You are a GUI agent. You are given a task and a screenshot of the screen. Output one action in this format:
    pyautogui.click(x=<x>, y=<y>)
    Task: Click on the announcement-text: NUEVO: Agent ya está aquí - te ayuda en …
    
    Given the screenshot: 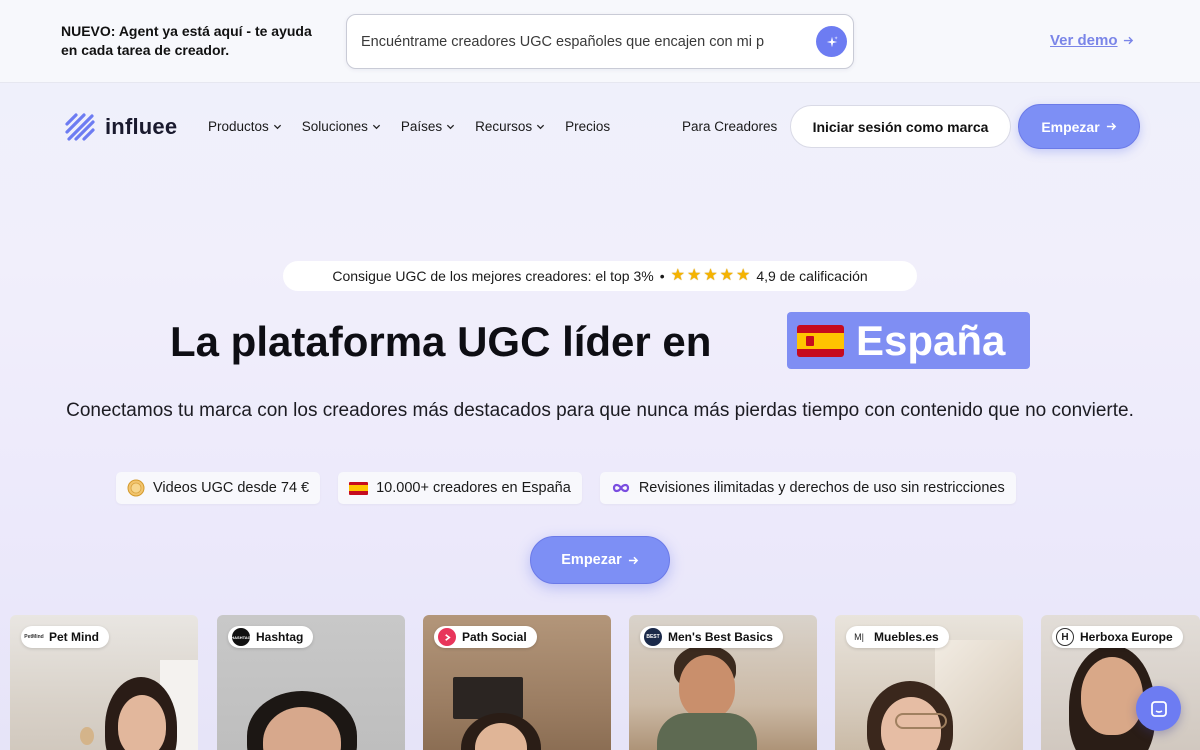 What is the action you would take?
    pyautogui.click(x=186, y=40)
    